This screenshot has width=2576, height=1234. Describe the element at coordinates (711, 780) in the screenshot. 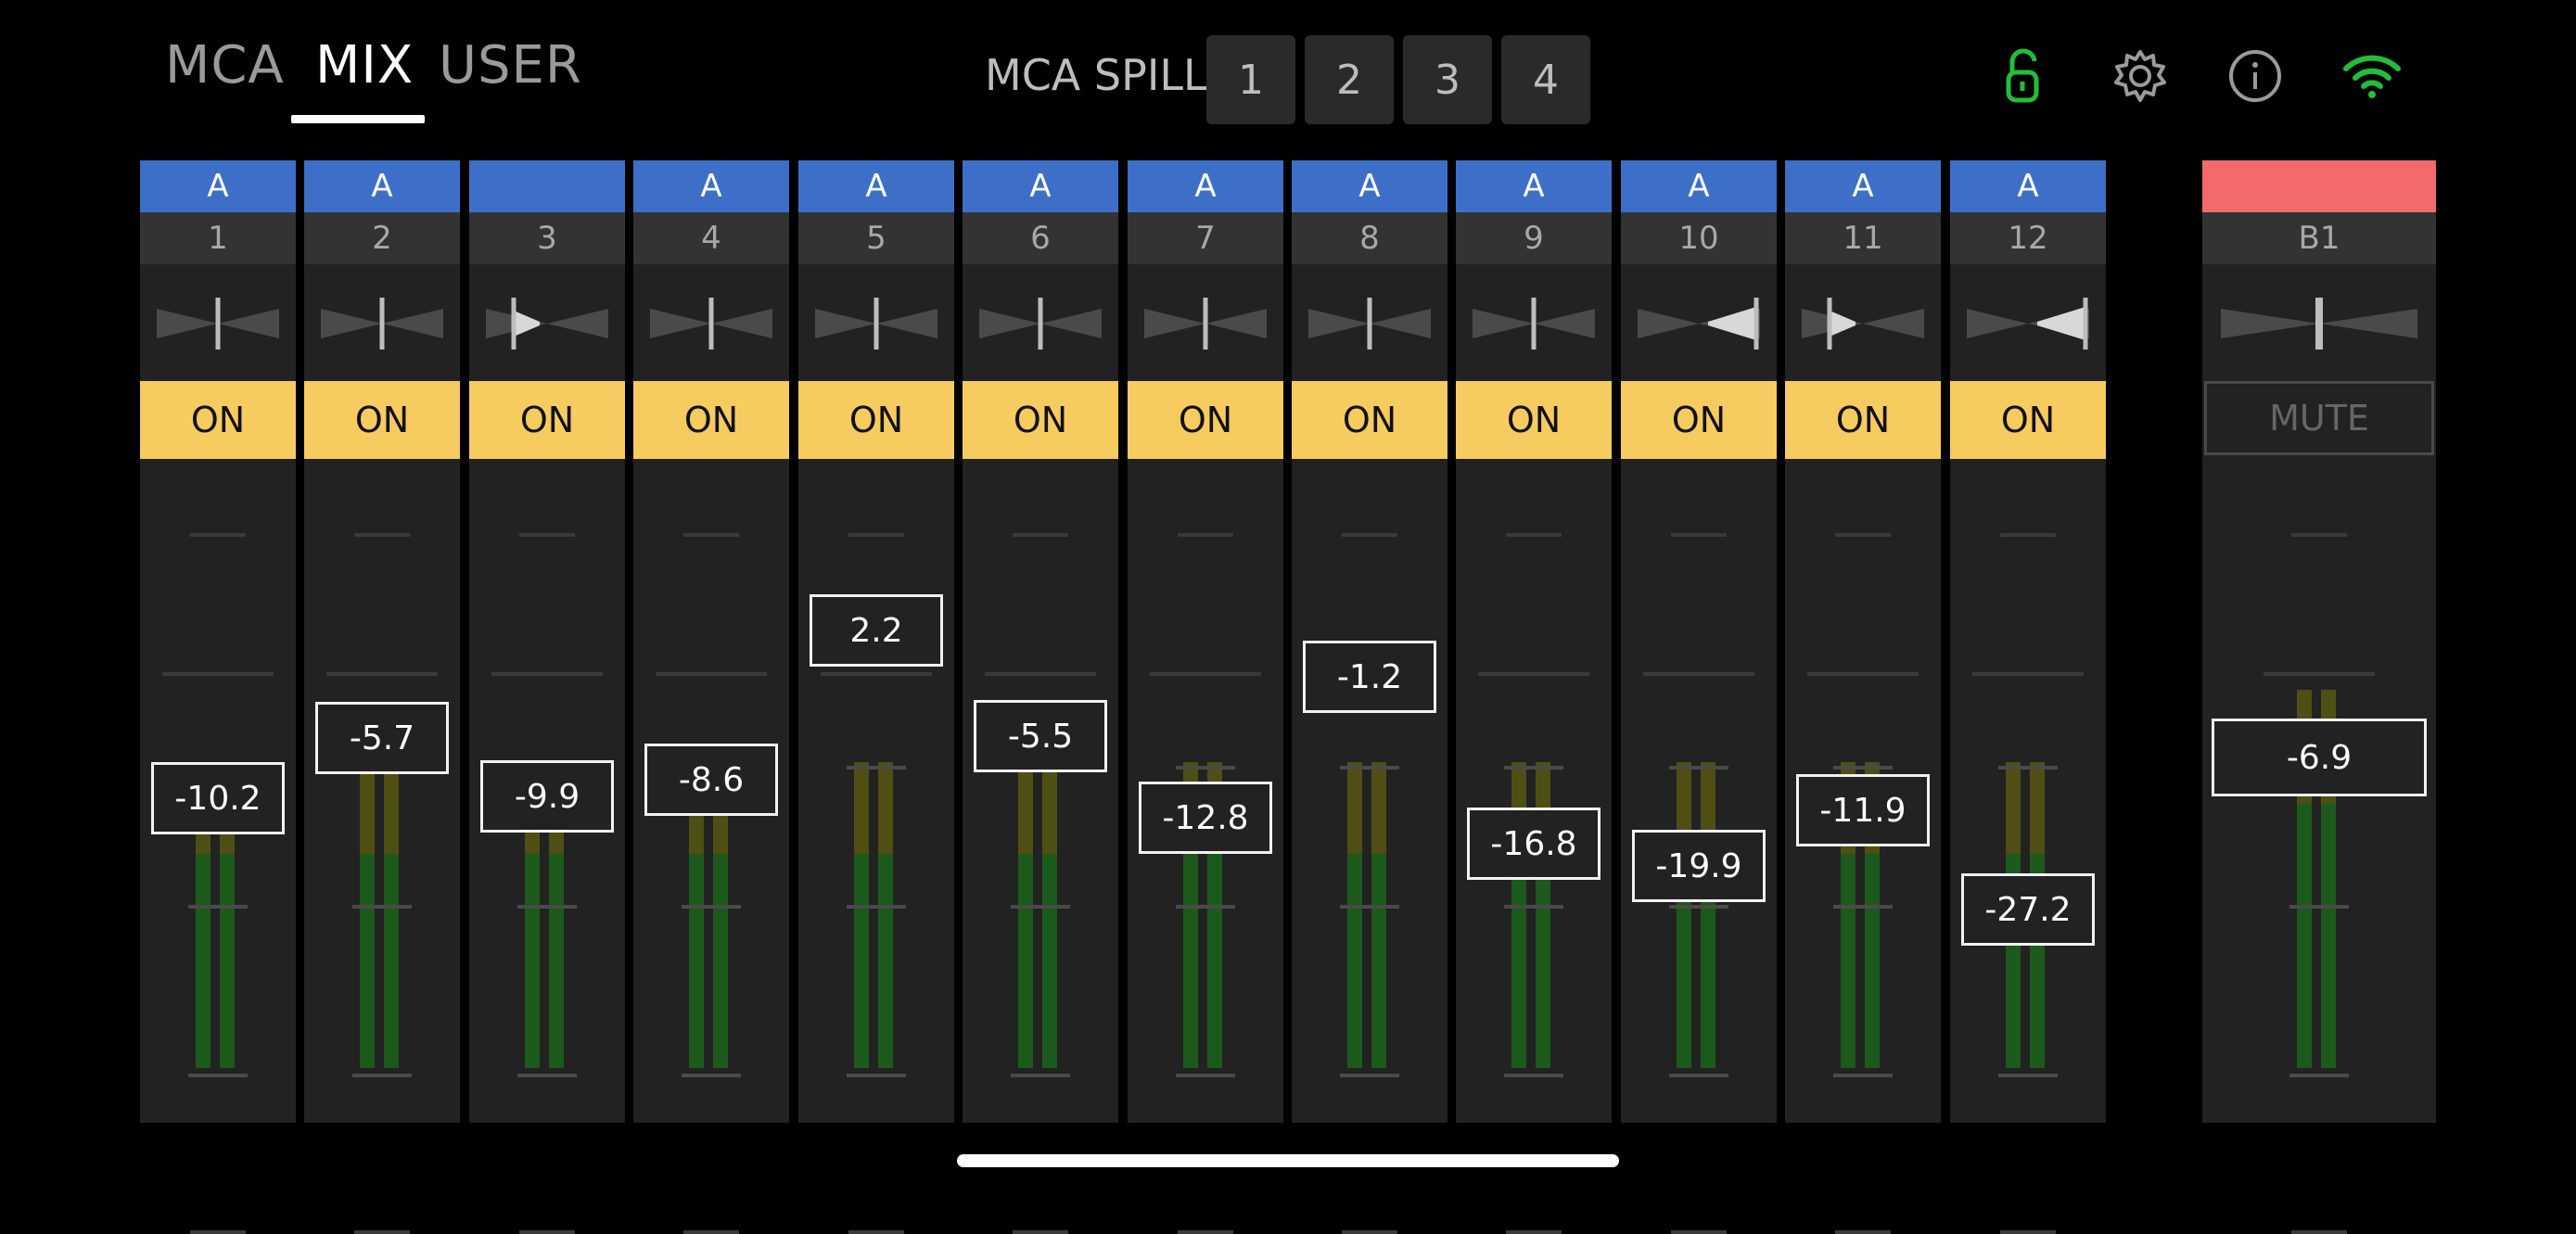

I see `fader-level-handle: -8.6` at that location.